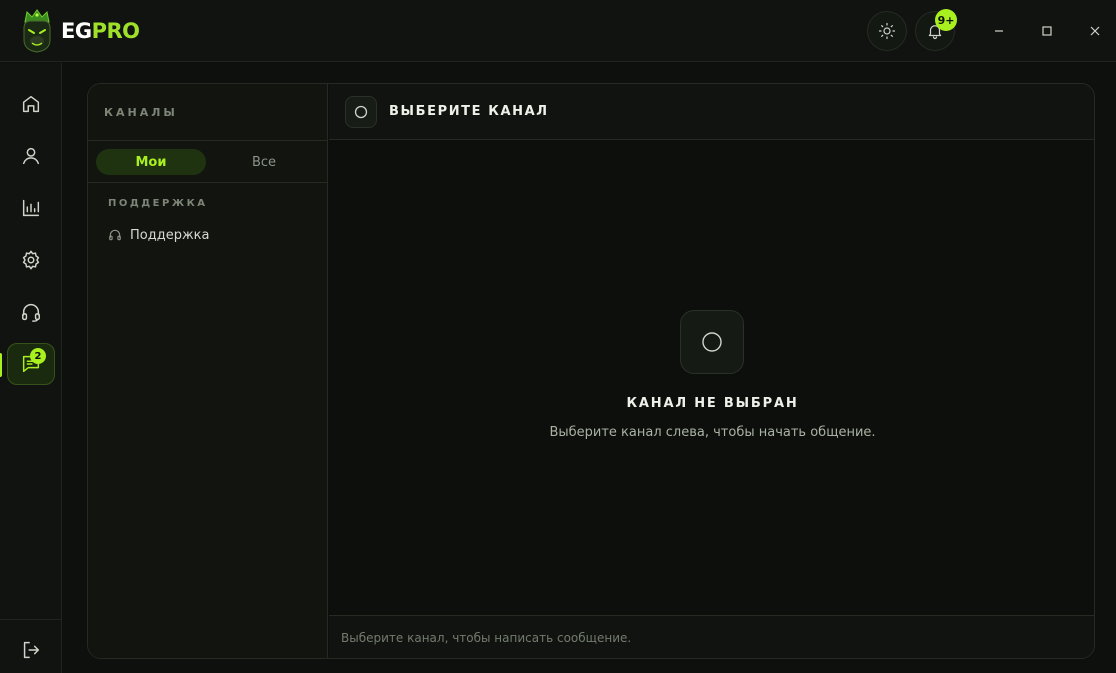 This screenshot has height=673, width=1116. What do you see at coordinates (31, 619) in the screenshot?
I see `rail-divider` at bounding box center [31, 619].